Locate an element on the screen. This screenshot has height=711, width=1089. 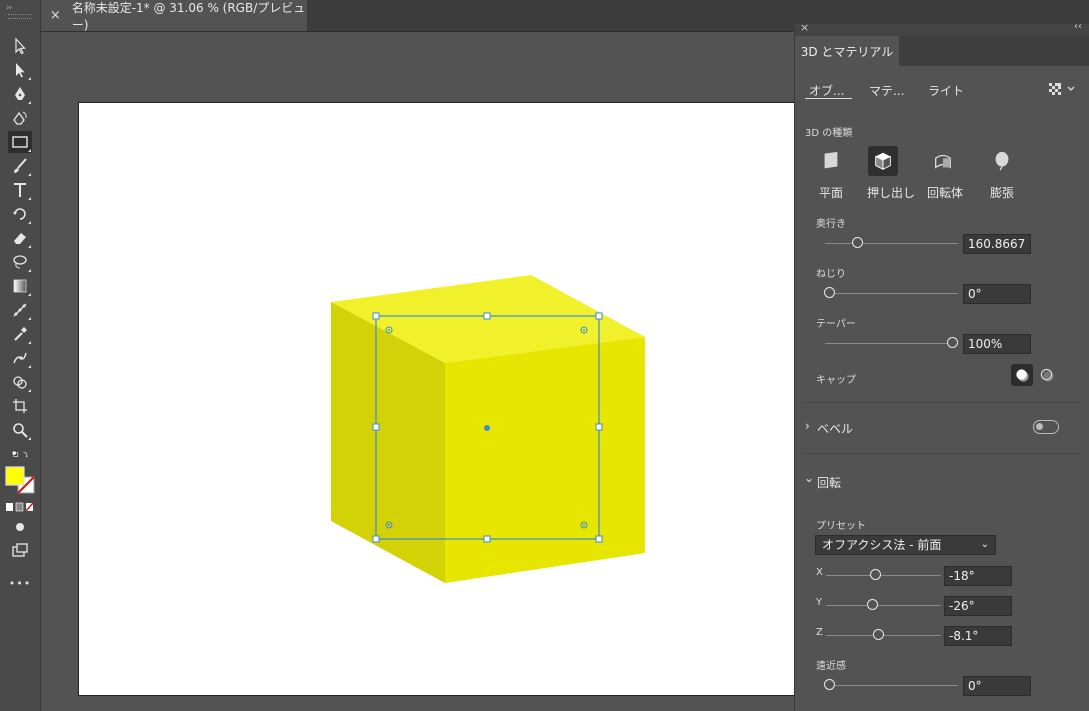
taper-slider-track is located at coordinates (891, 343).